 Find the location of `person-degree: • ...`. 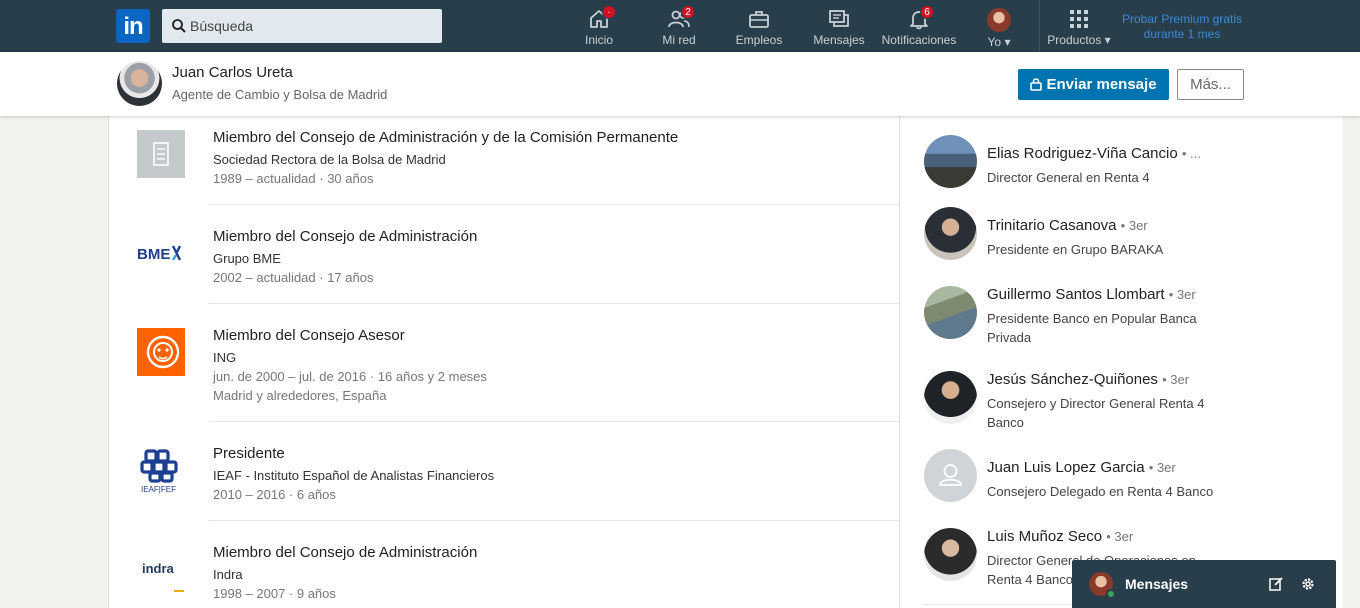

person-degree: • ... is located at coordinates (1191, 153).